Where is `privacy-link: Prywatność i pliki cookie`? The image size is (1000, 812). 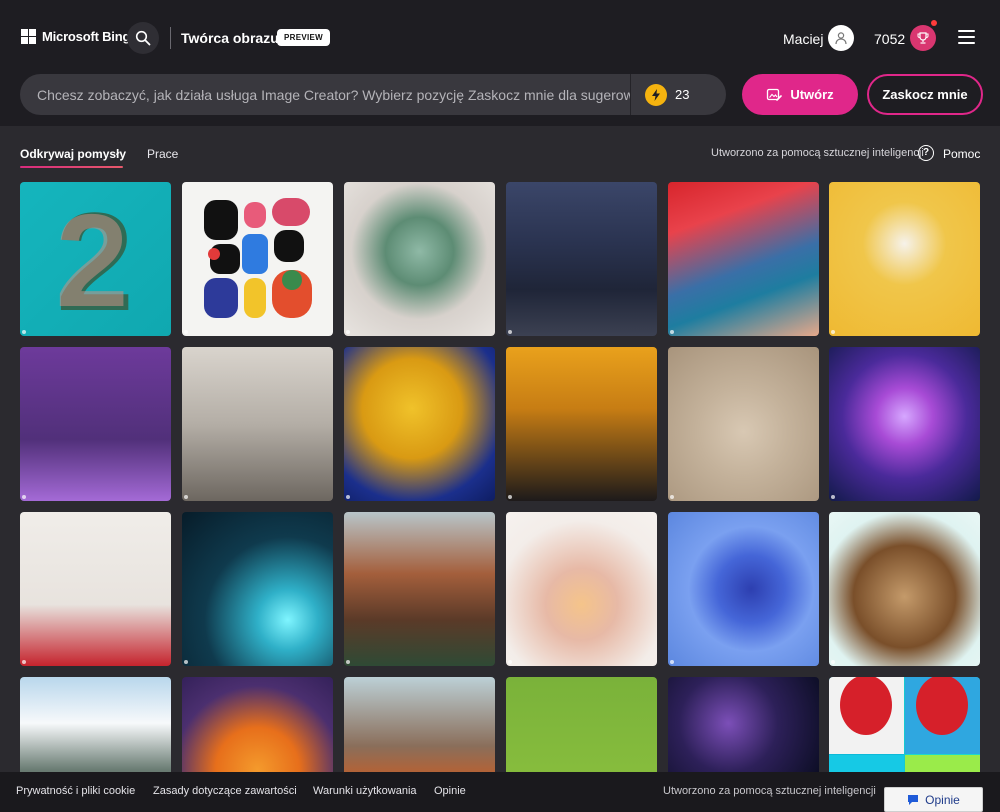 privacy-link: Prywatność i pliki cookie is located at coordinates (75, 791).